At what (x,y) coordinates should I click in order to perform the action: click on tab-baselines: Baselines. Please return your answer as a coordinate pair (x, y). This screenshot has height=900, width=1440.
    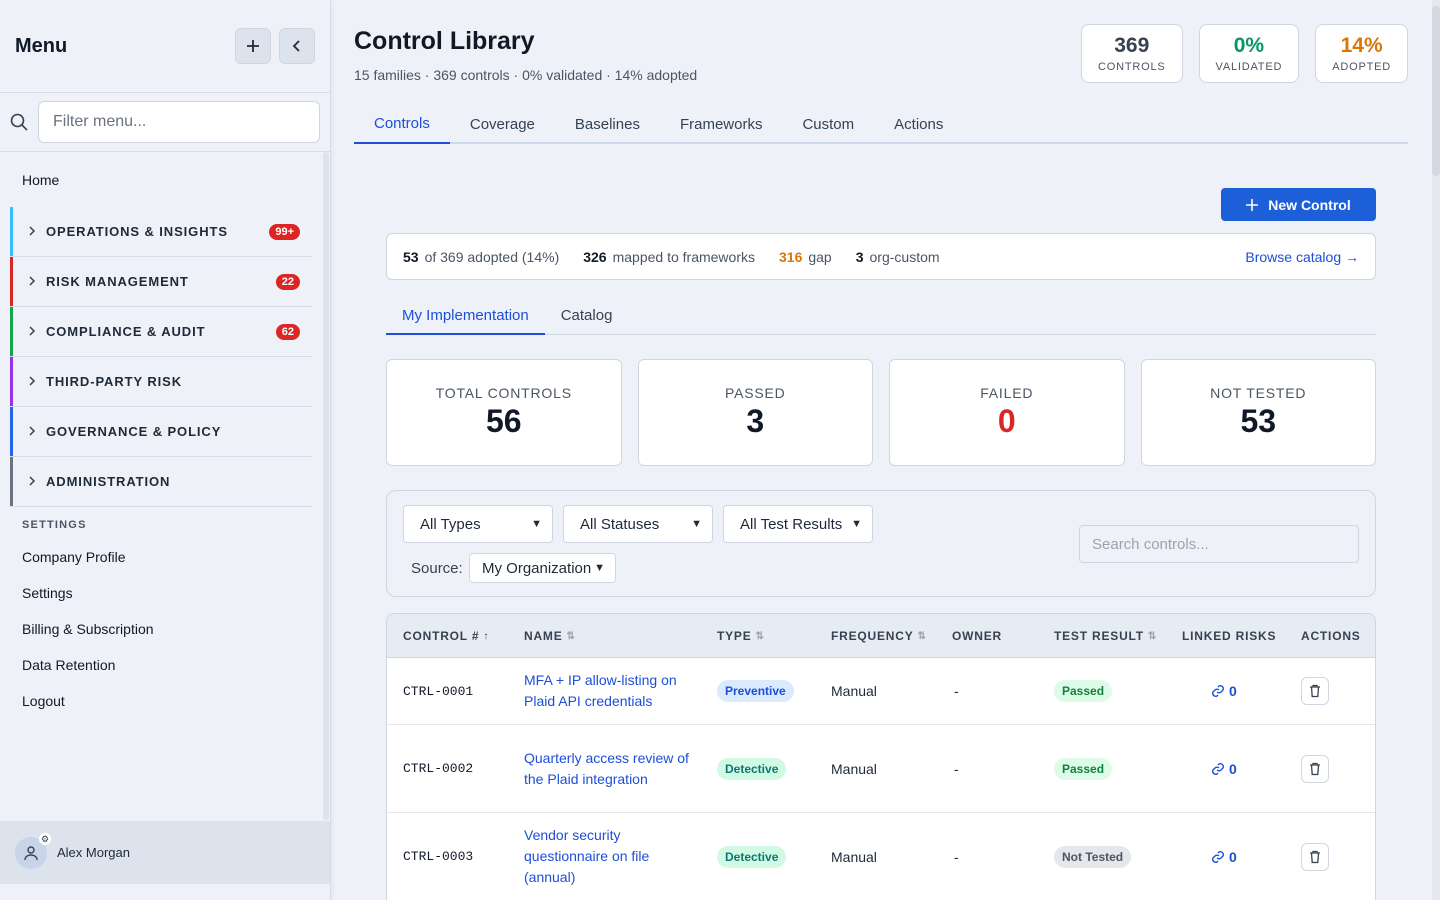
    Looking at the image, I should click on (607, 124).